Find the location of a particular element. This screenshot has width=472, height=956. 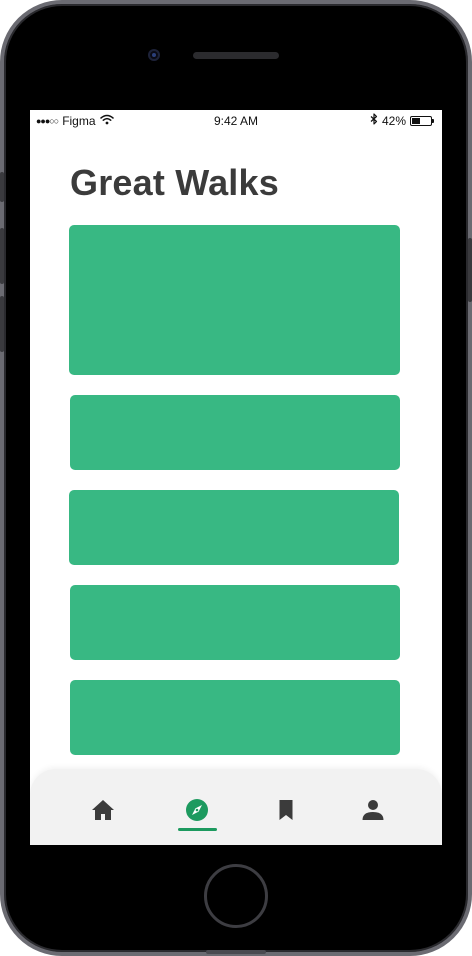

power-button is located at coordinates (470, 270).